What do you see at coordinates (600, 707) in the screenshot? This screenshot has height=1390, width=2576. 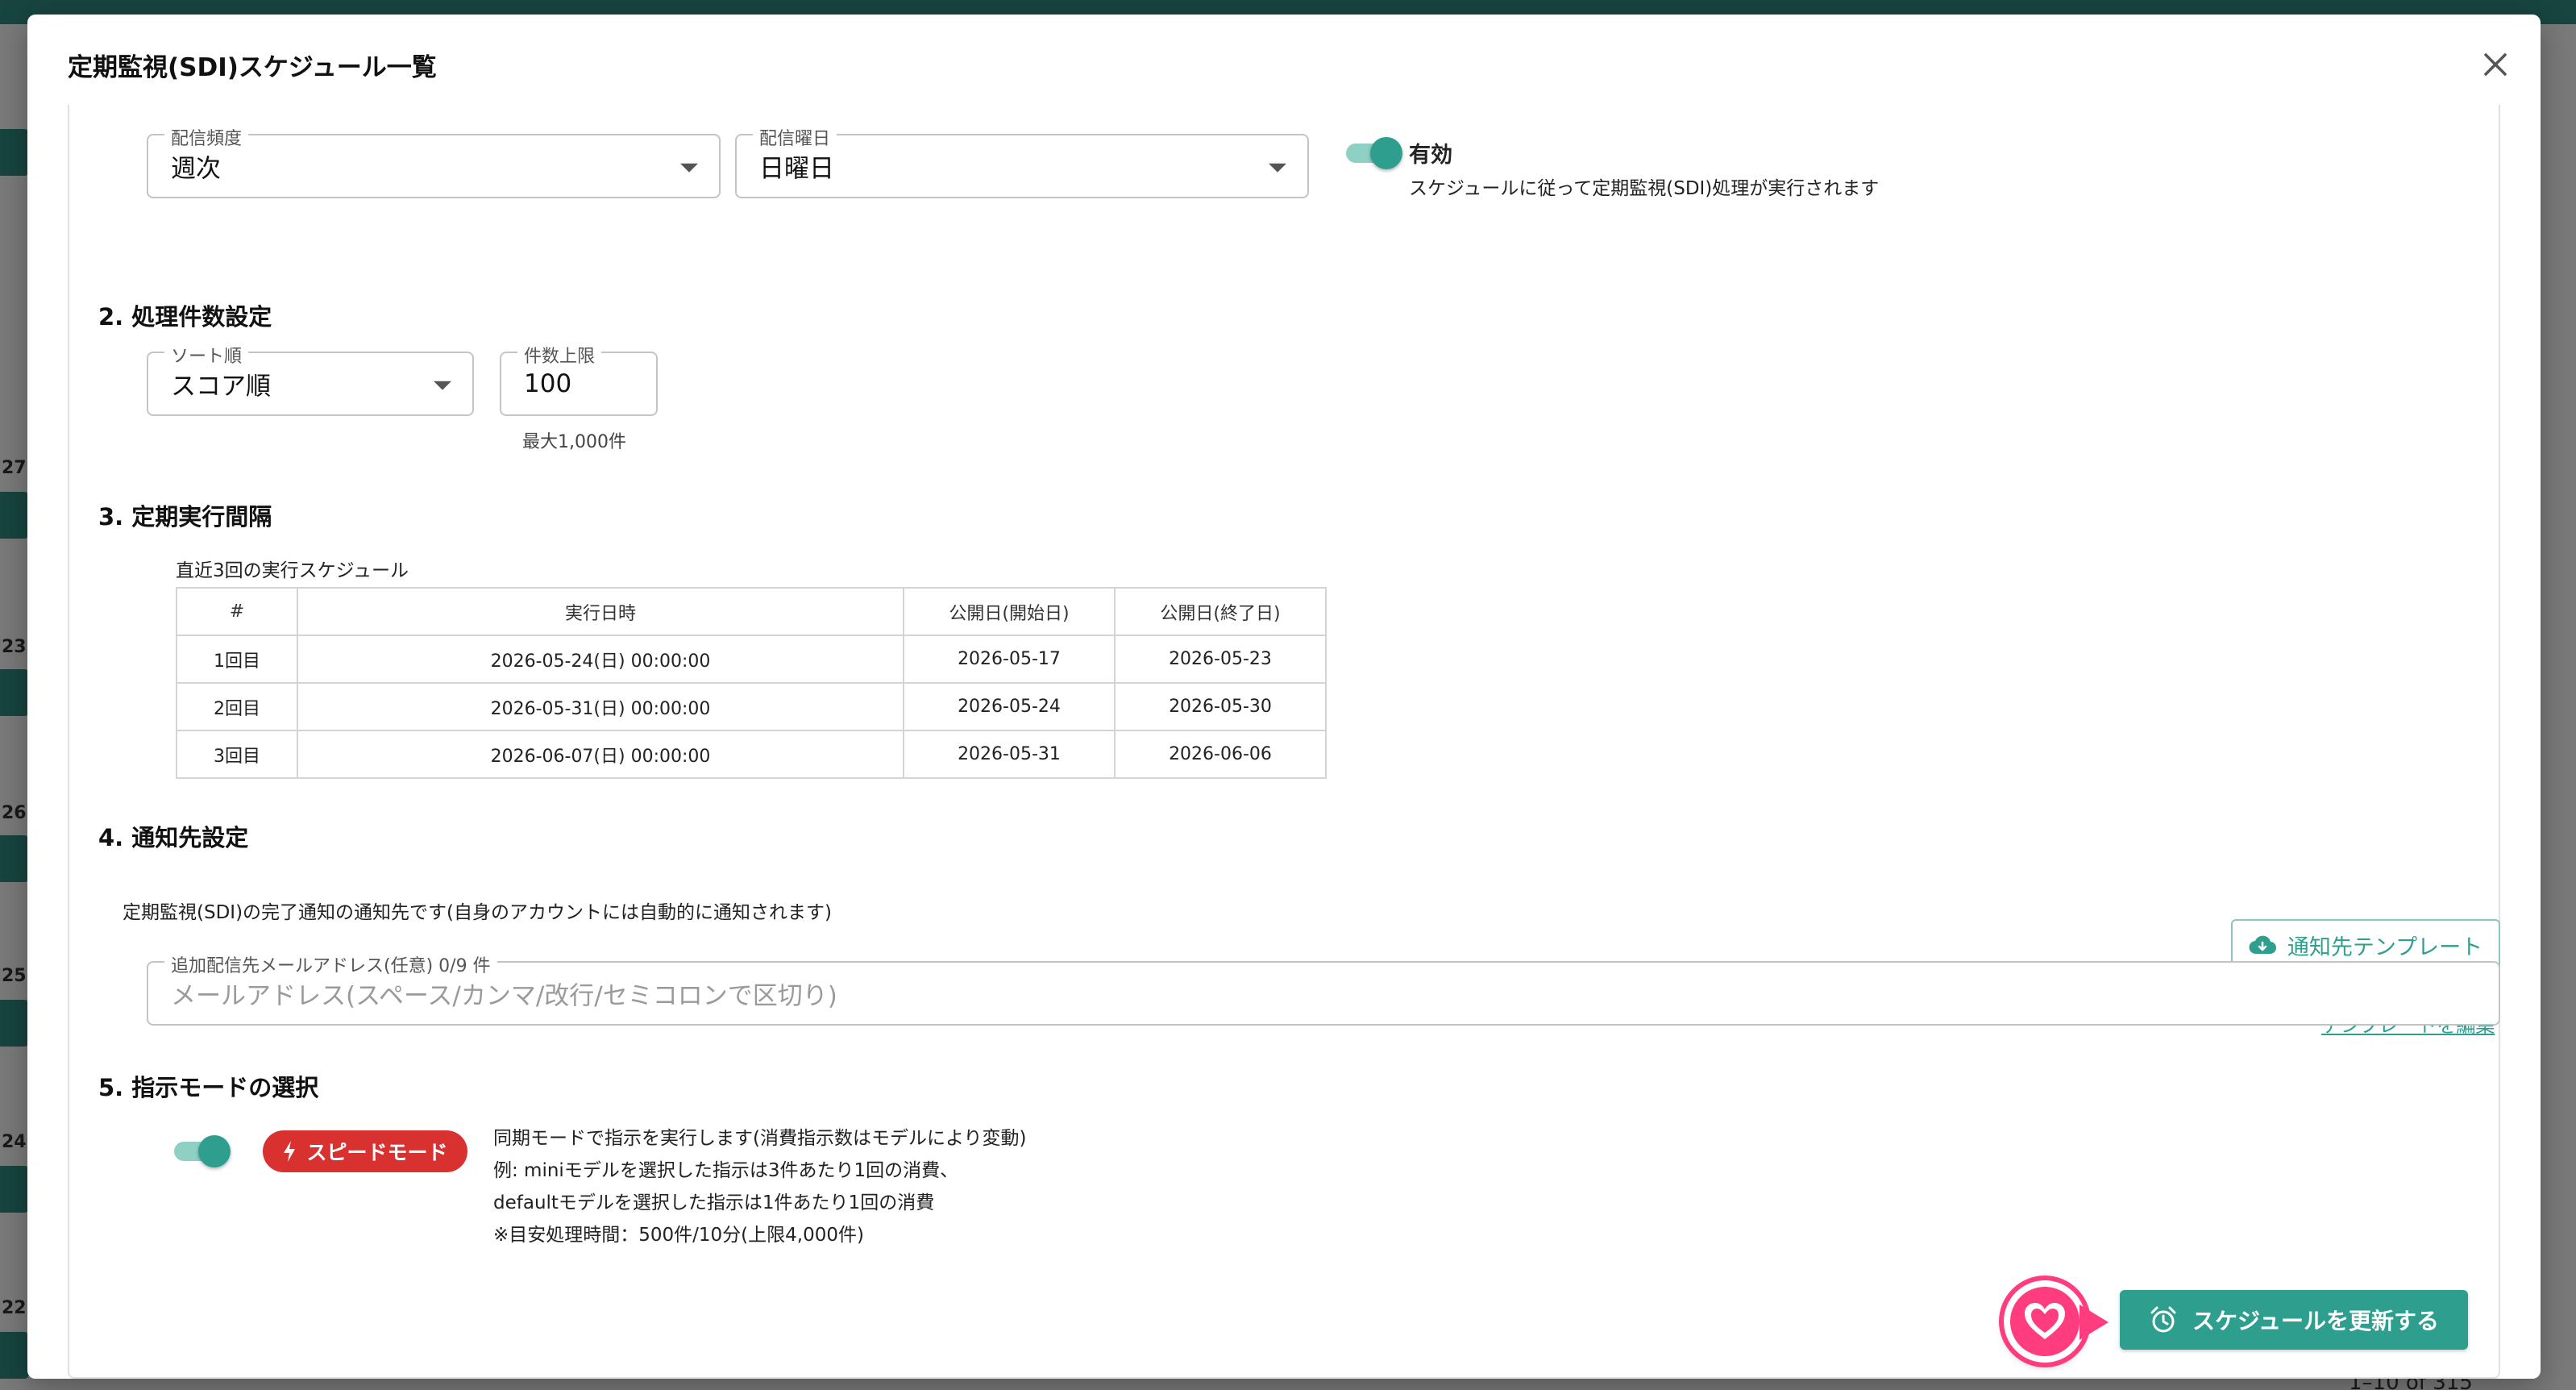 I see `table-cell: 2026-05-31(日) 00:00:00` at bounding box center [600, 707].